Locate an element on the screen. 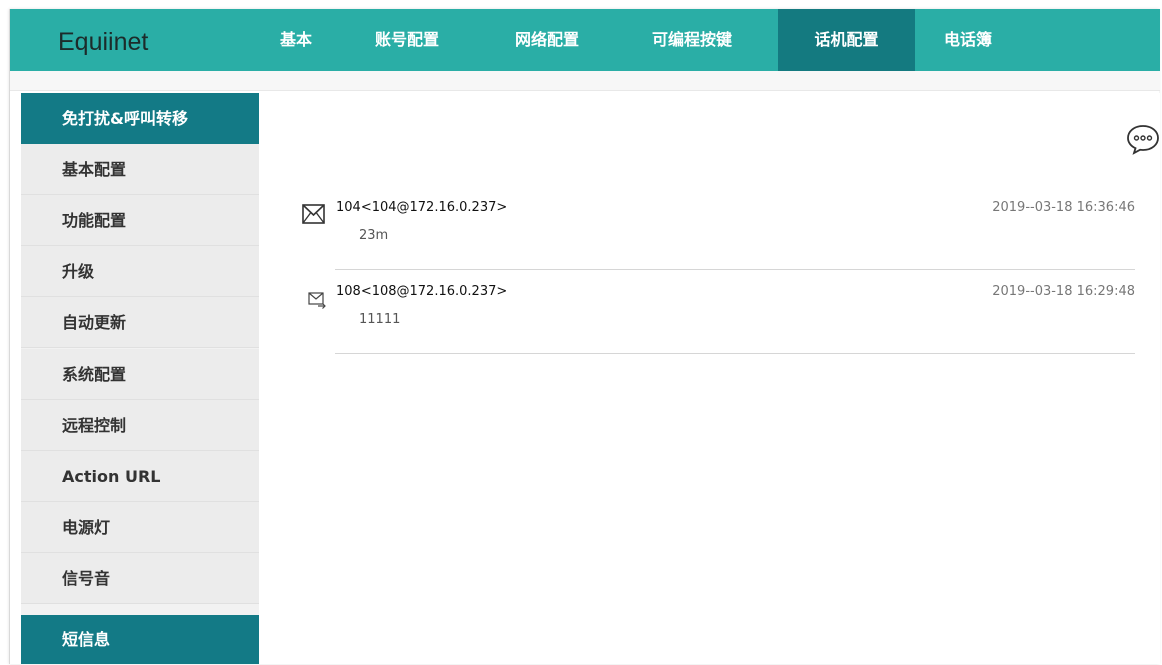 The height and width of the screenshot is (665, 1162). nav-tab-basic: 基本 is located at coordinates (310, 40).